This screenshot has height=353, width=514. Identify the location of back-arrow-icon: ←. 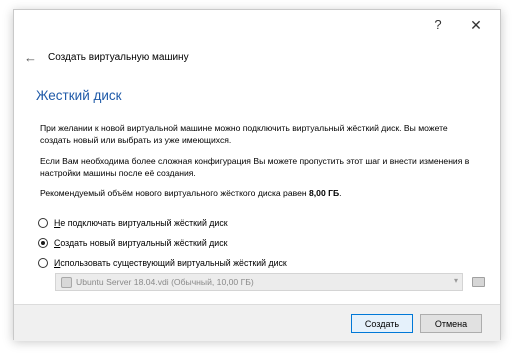
(32, 58).